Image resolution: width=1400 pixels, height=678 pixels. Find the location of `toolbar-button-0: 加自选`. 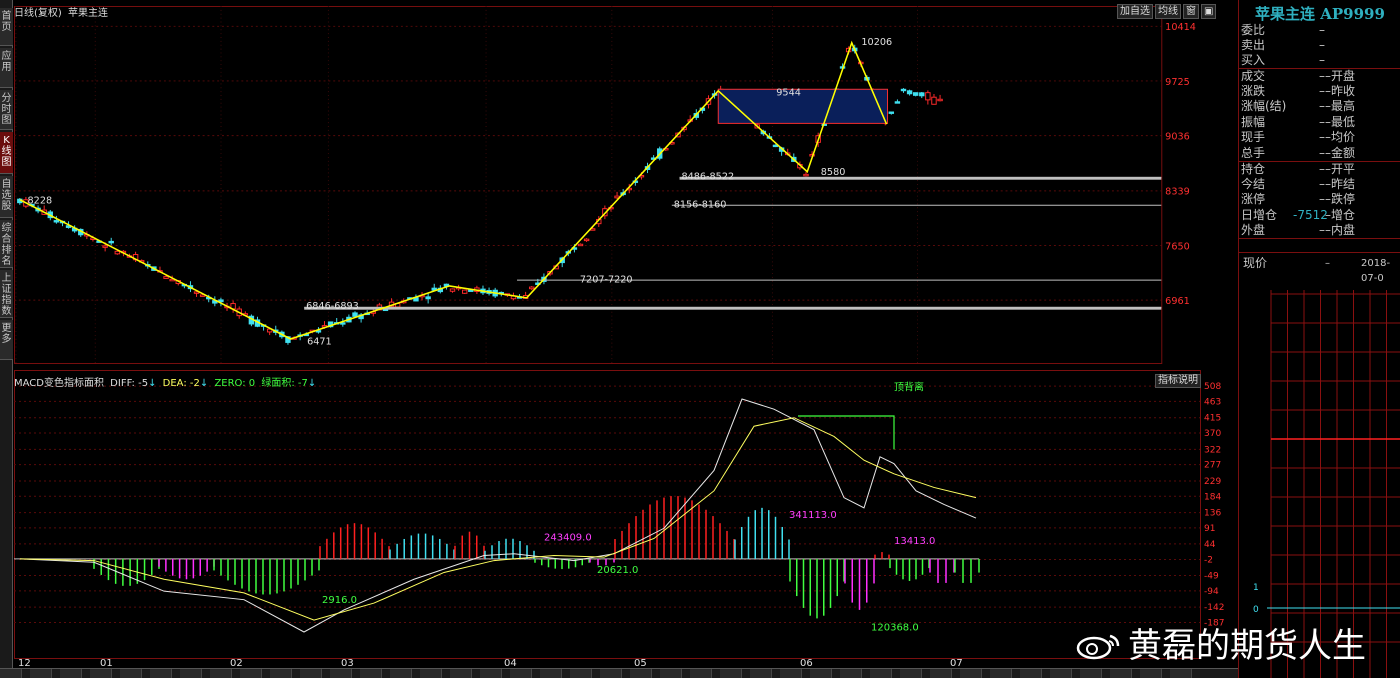

toolbar-button-0: 加自选 is located at coordinates (1135, 11).